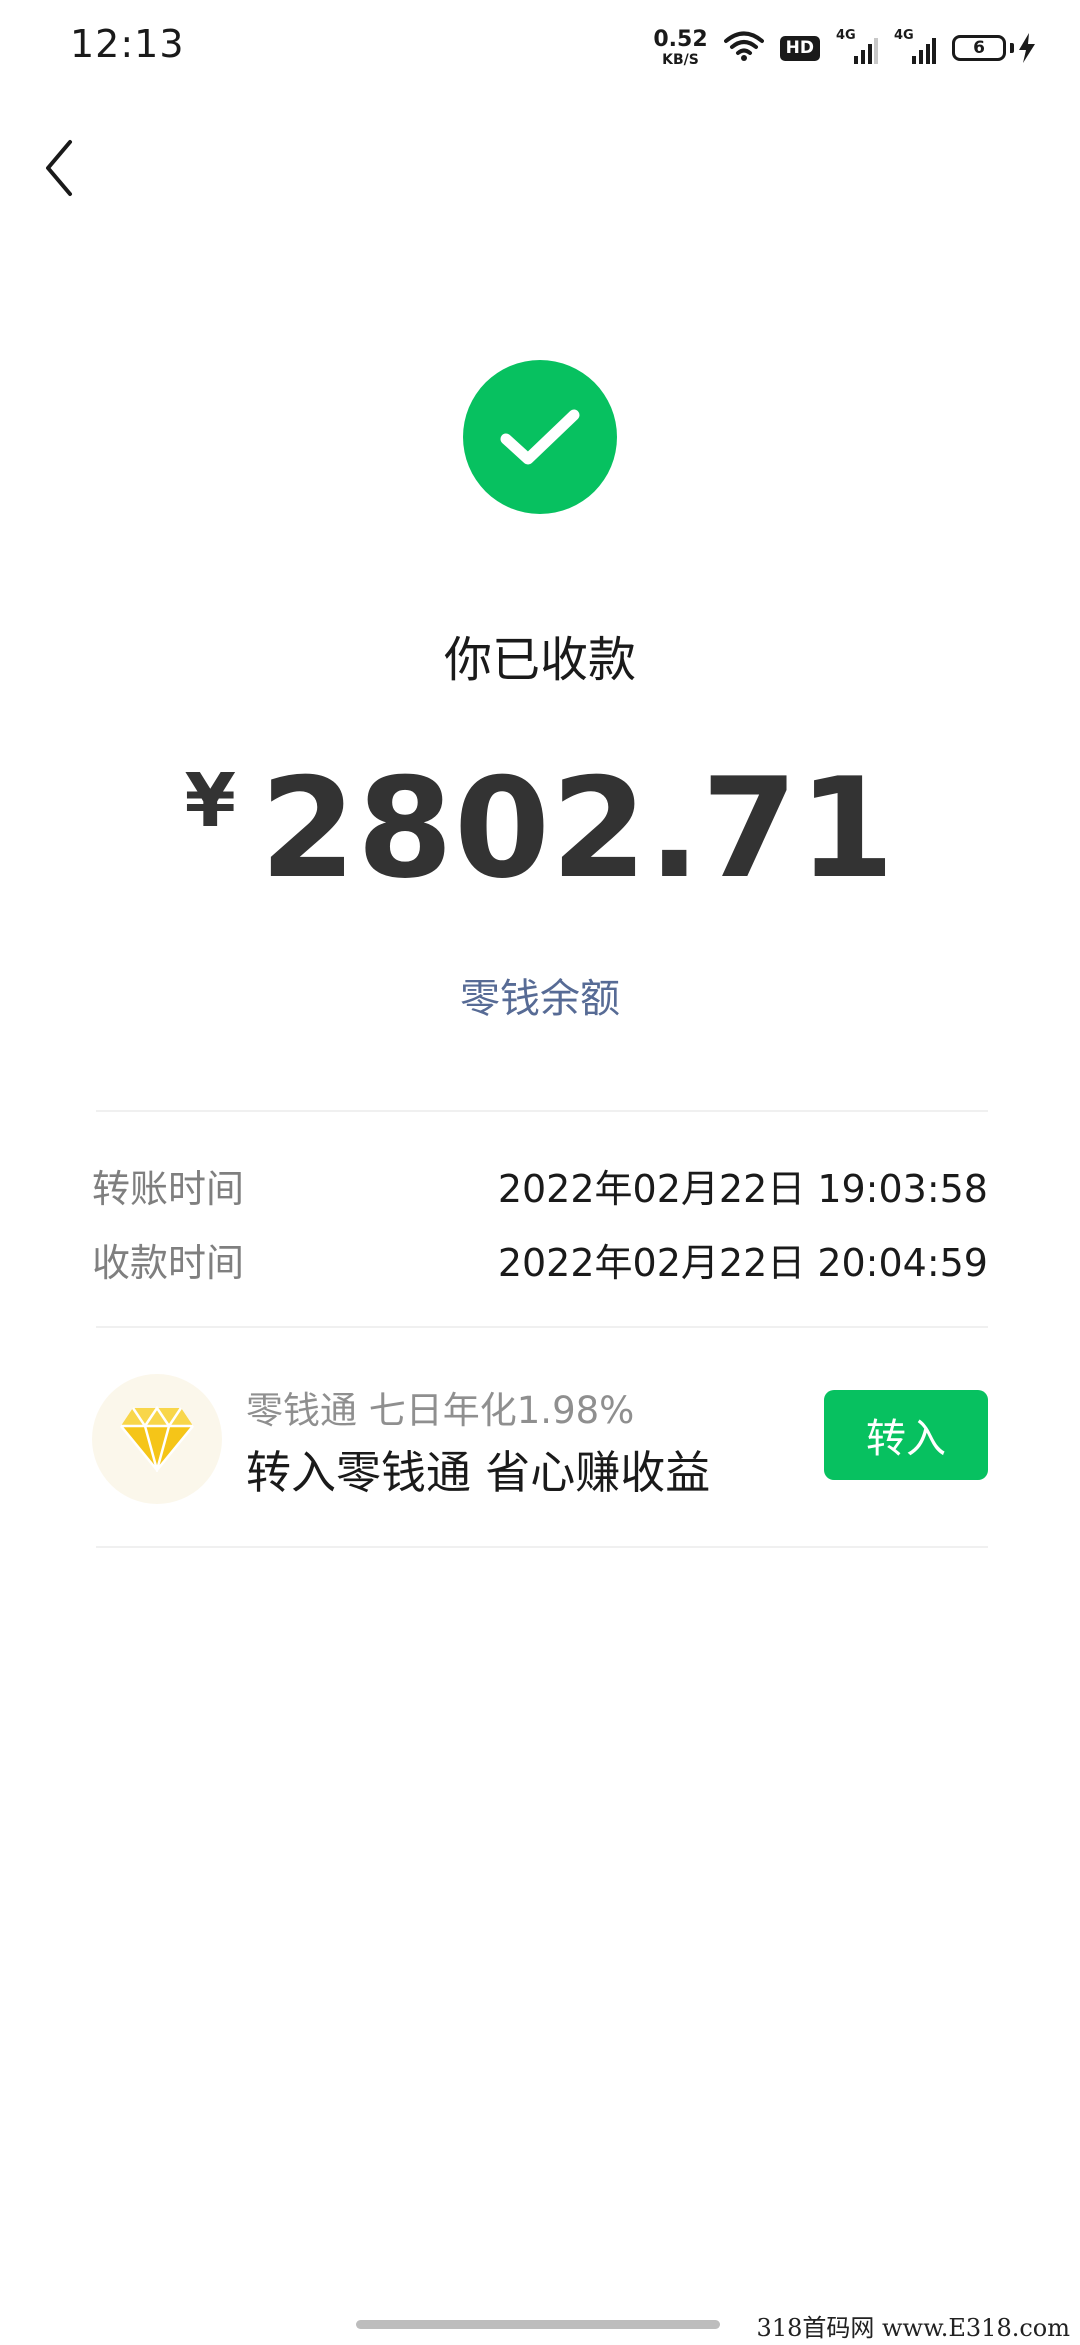 This screenshot has height=2345, width=1080. What do you see at coordinates (743, 48) in the screenshot?
I see `wifi-icon` at bounding box center [743, 48].